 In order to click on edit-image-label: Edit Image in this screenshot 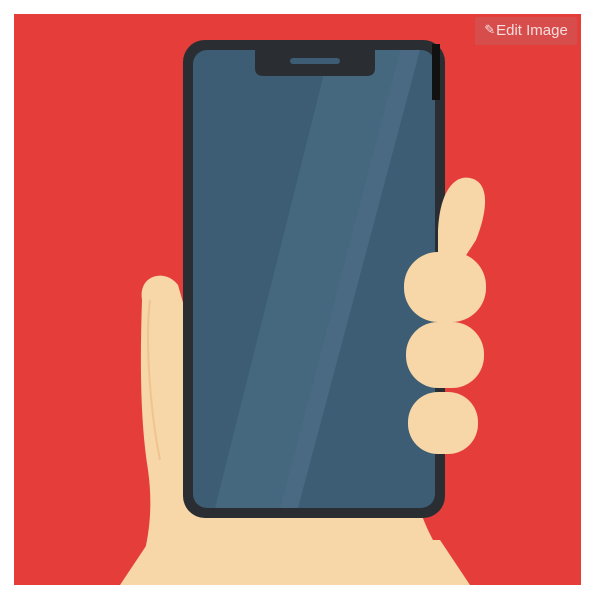, I will do `click(532, 30)`.